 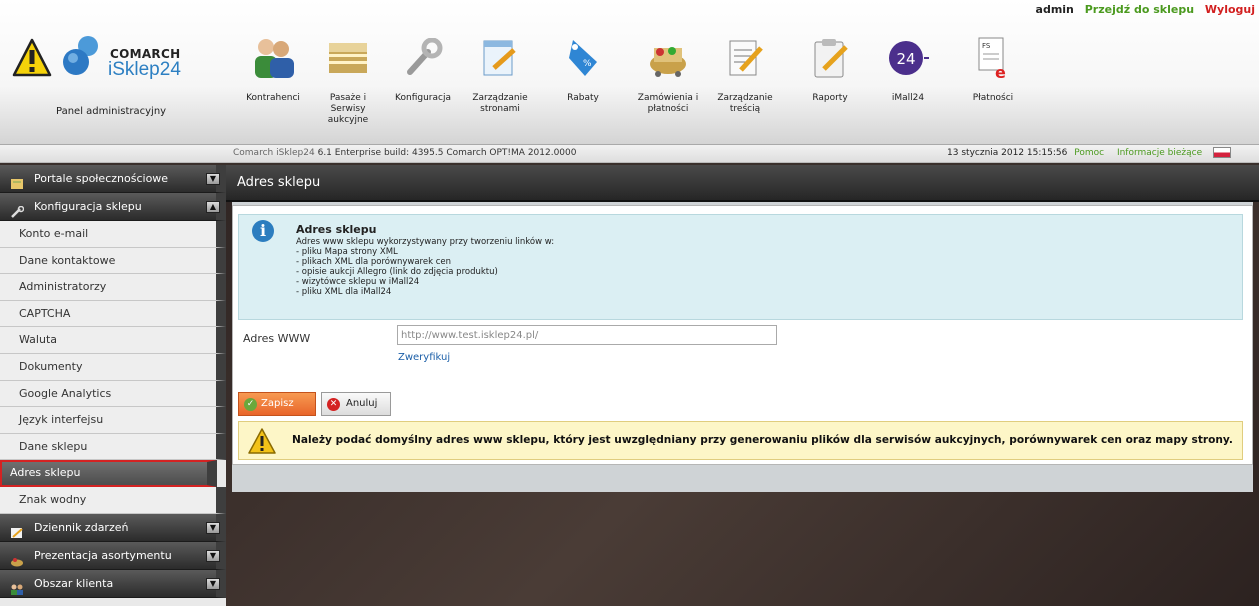 What do you see at coordinates (668, 103) in the screenshot?
I see `nav-label: Zamówienia i płatności` at bounding box center [668, 103].